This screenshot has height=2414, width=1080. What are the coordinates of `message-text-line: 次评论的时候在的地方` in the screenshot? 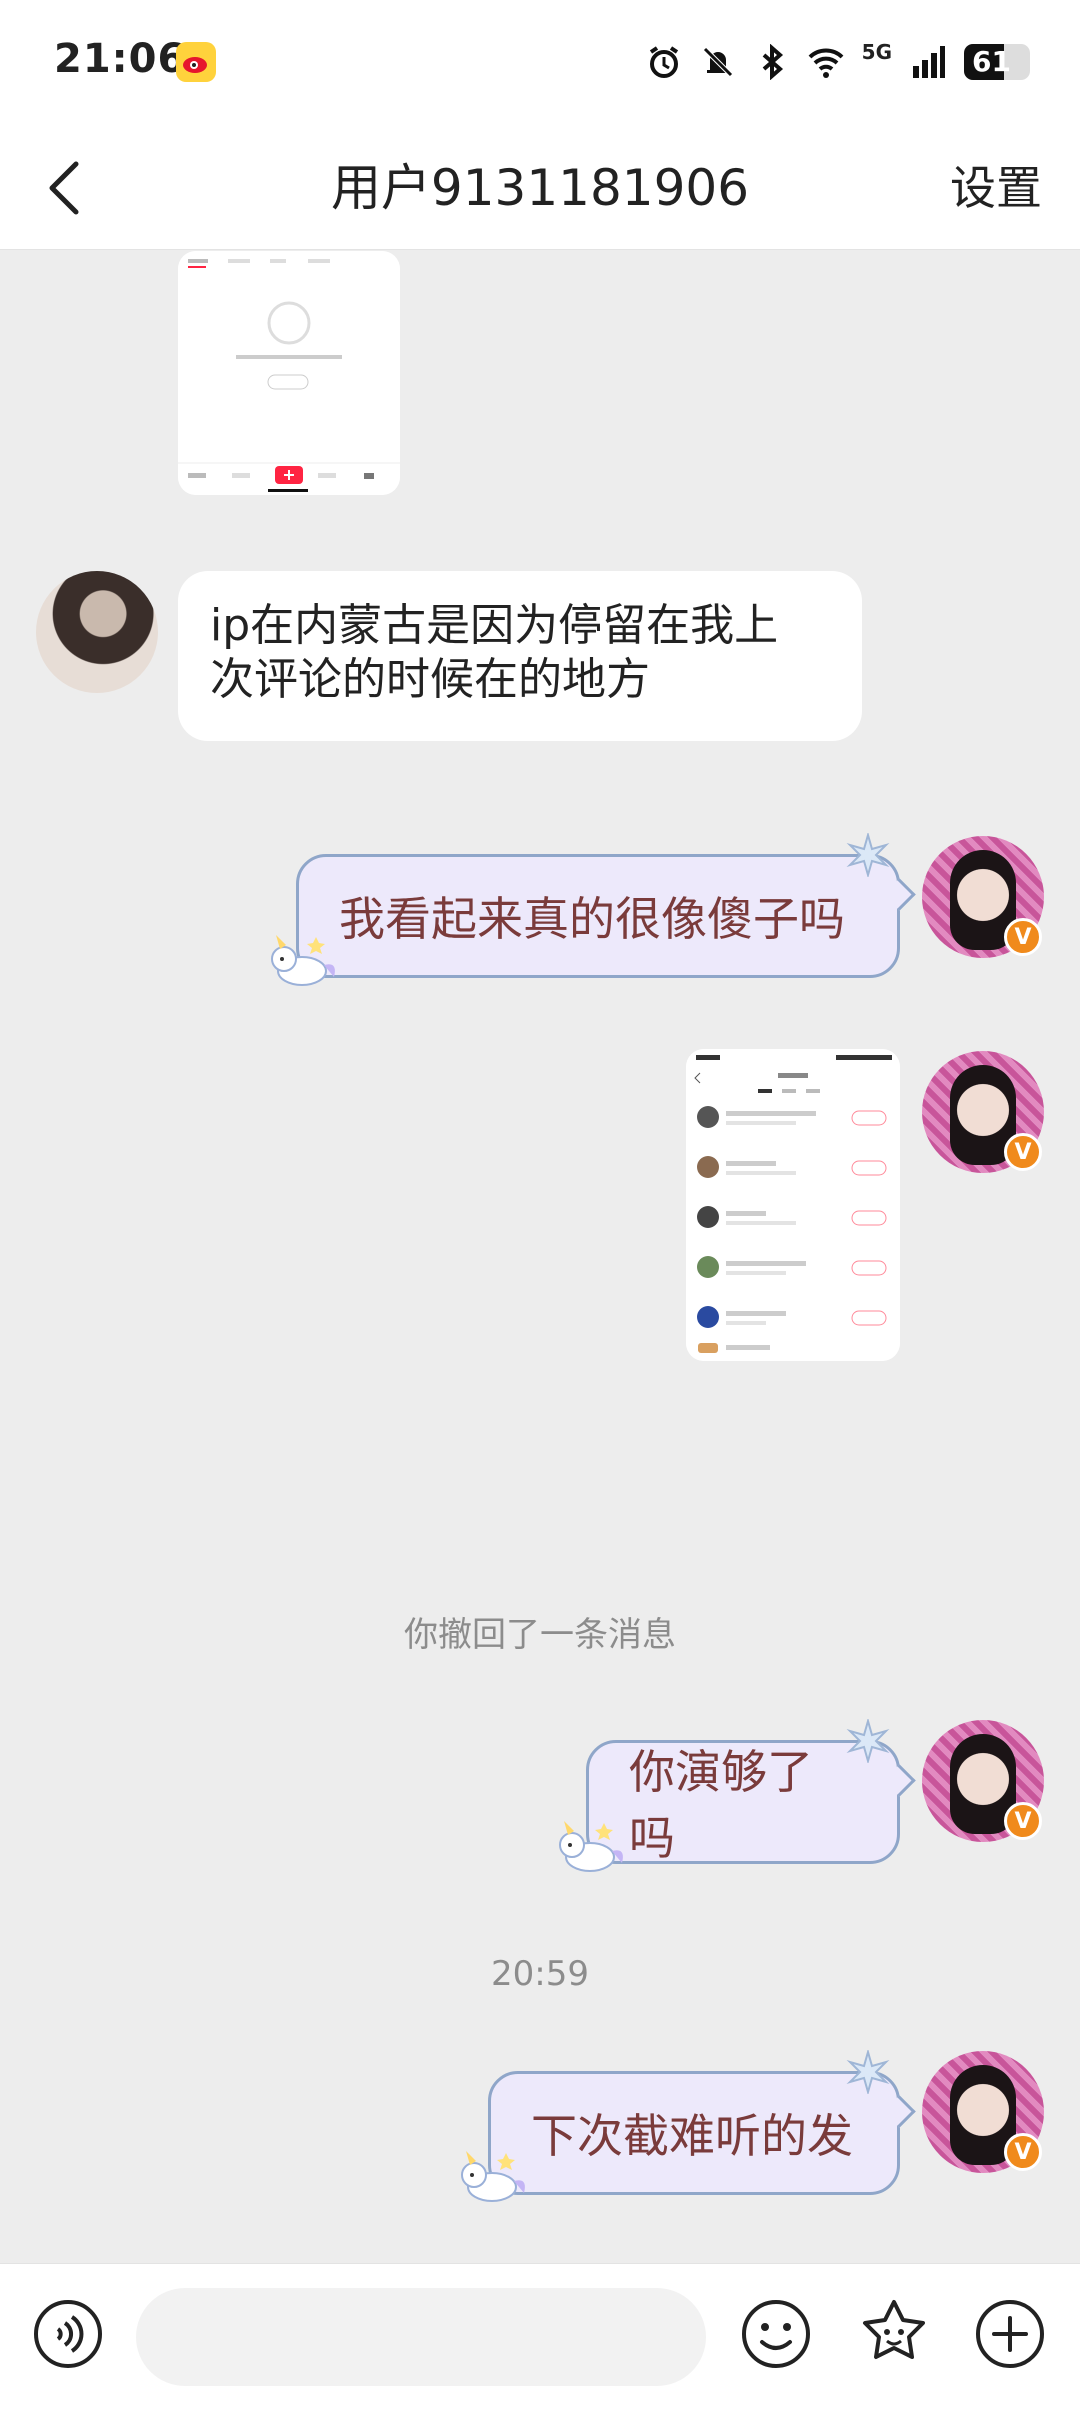 It's located at (430, 679).